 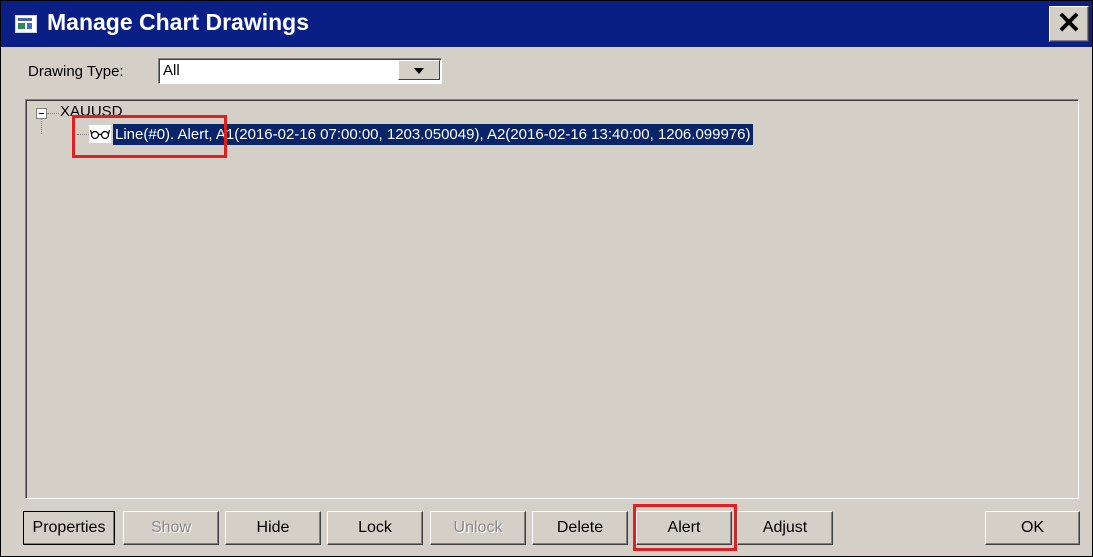 What do you see at coordinates (478, 528) in the screenshot?
I see `unlock-button: Unlock` at bounding box center [478, 528].